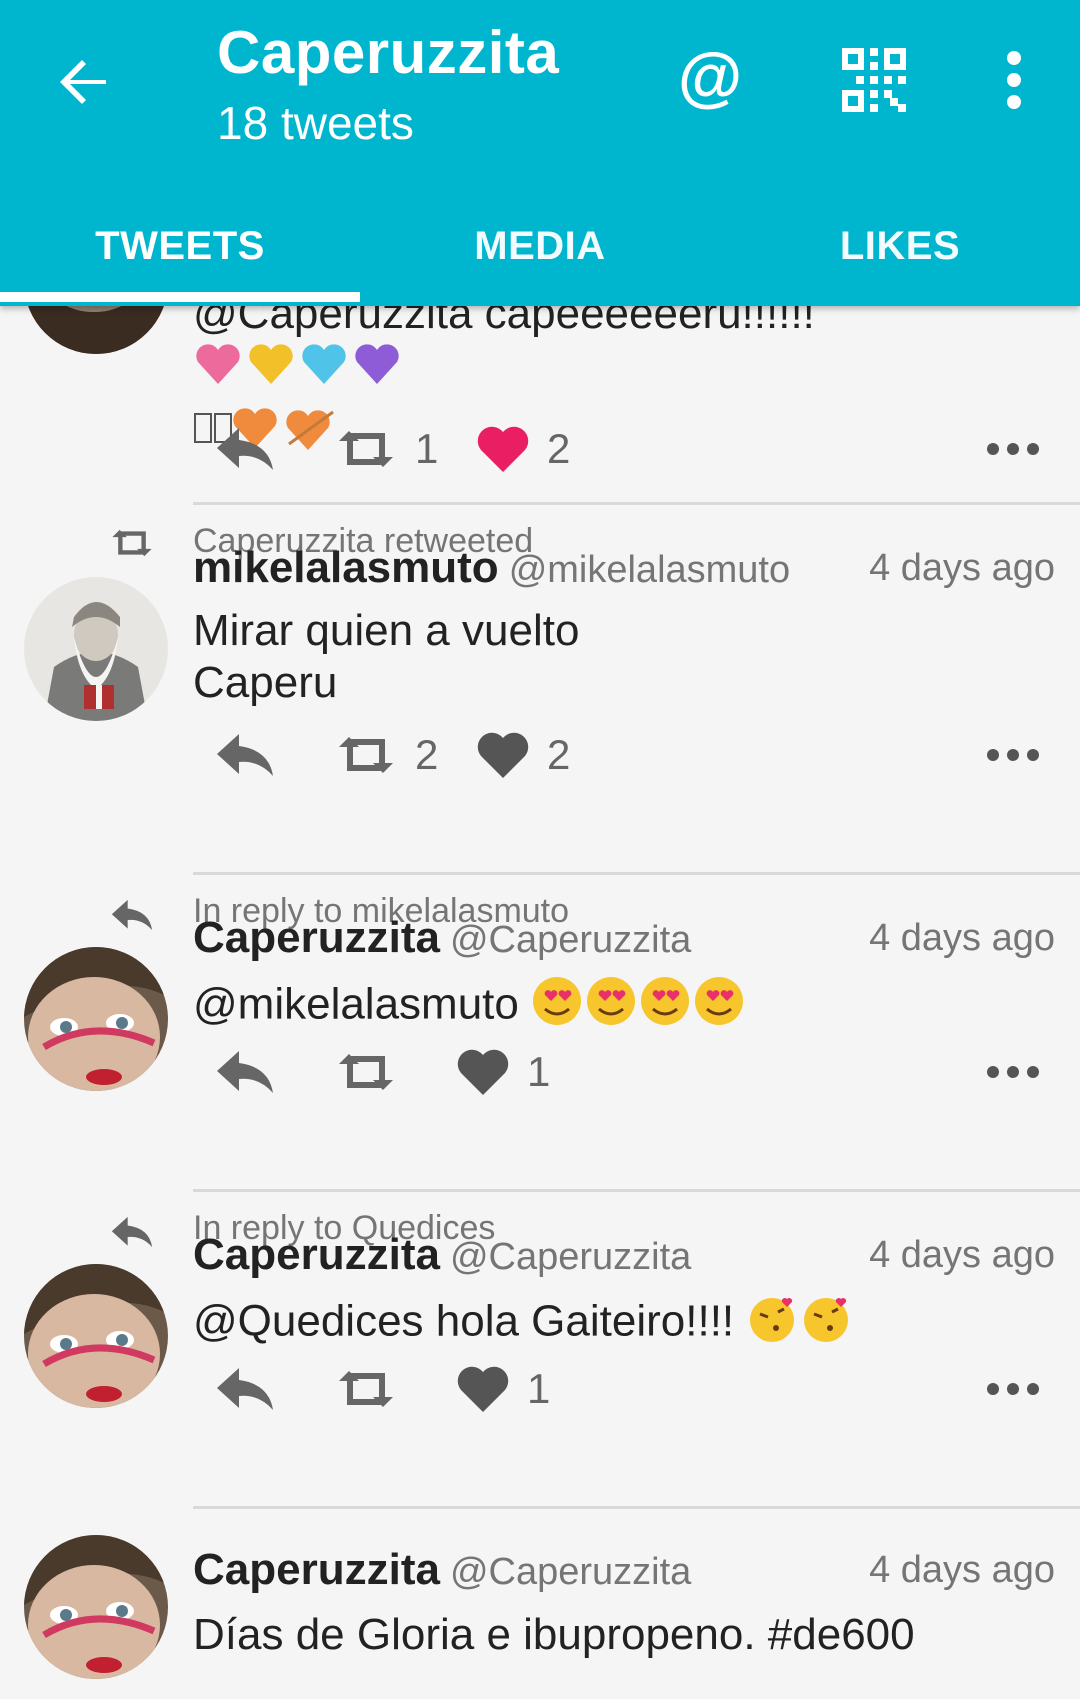 This screenshot has width=1080, height=1699. Describe the element at coordinates (900, 246) in the screenshot. I see `tab-likes: LIKES` at that location.